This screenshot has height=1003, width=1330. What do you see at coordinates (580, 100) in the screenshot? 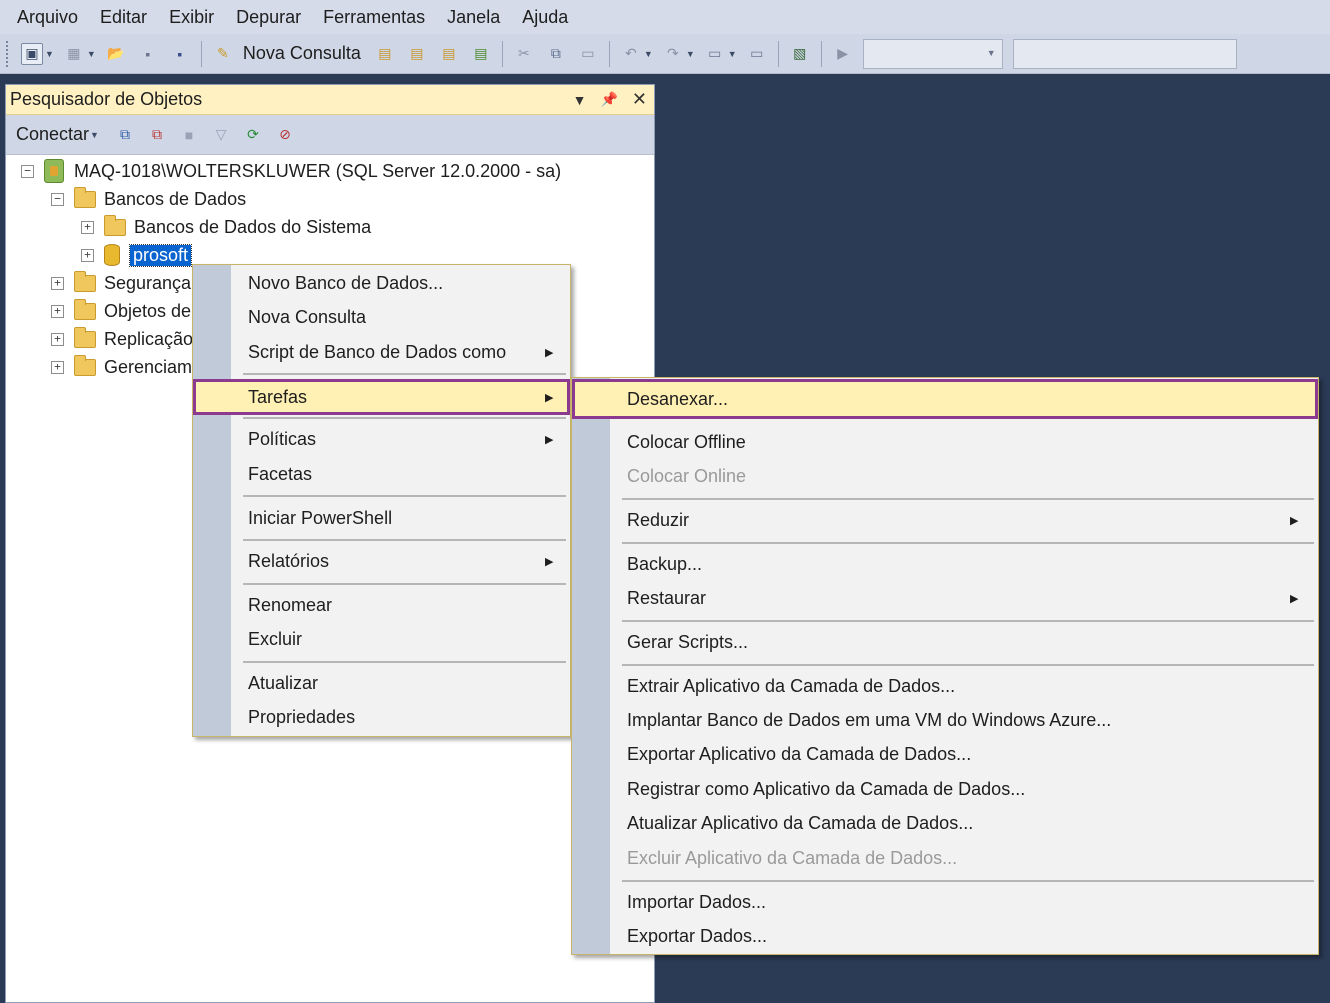
I see `window-position-icon: ▼` at bounding box center [580, 100].